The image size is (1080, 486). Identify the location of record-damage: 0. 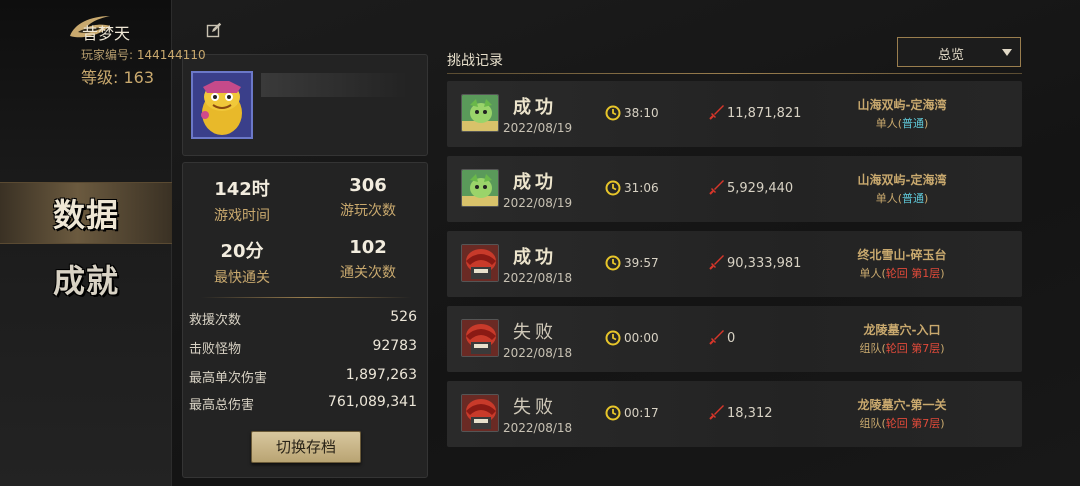
(731, 338).